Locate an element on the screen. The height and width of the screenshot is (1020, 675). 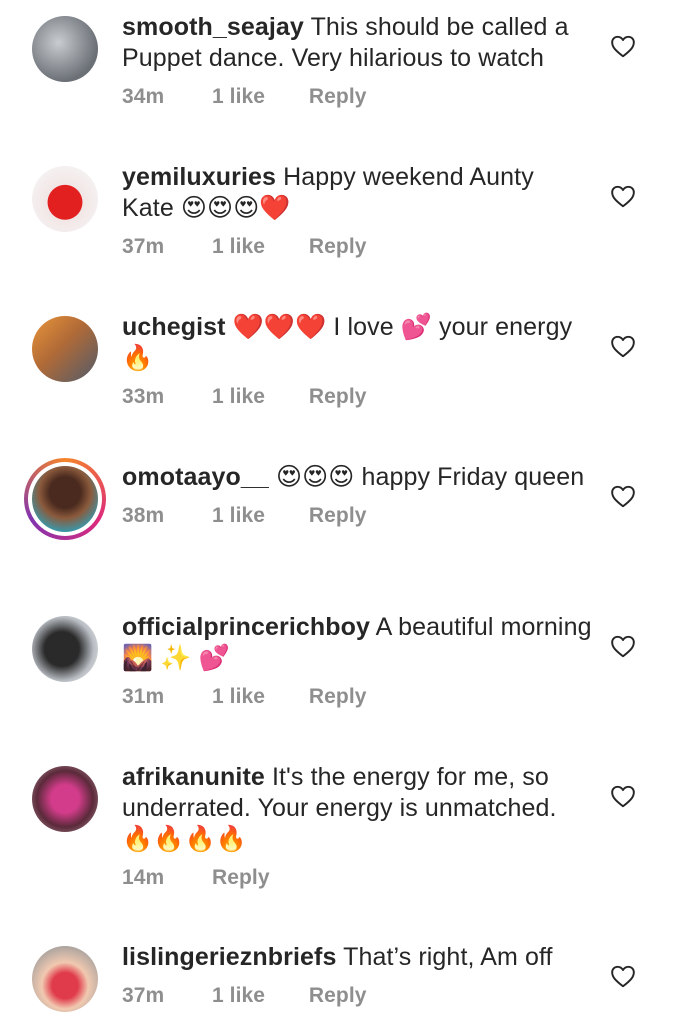
username: uchegist is located at coordinates (174, 327).